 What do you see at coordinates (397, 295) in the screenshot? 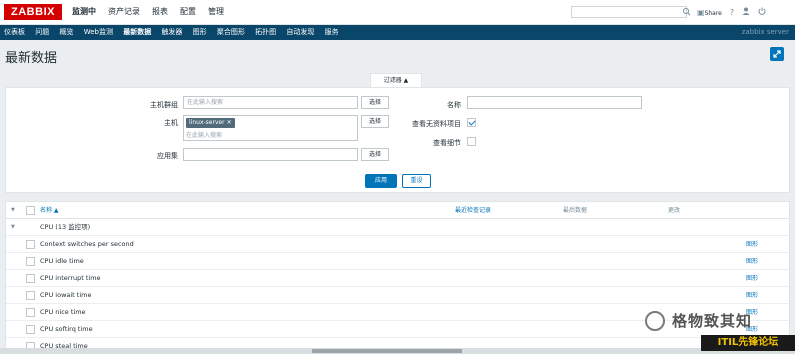
I see `table-row: CPU iowait time 图形` at bounding box center [397, 295].